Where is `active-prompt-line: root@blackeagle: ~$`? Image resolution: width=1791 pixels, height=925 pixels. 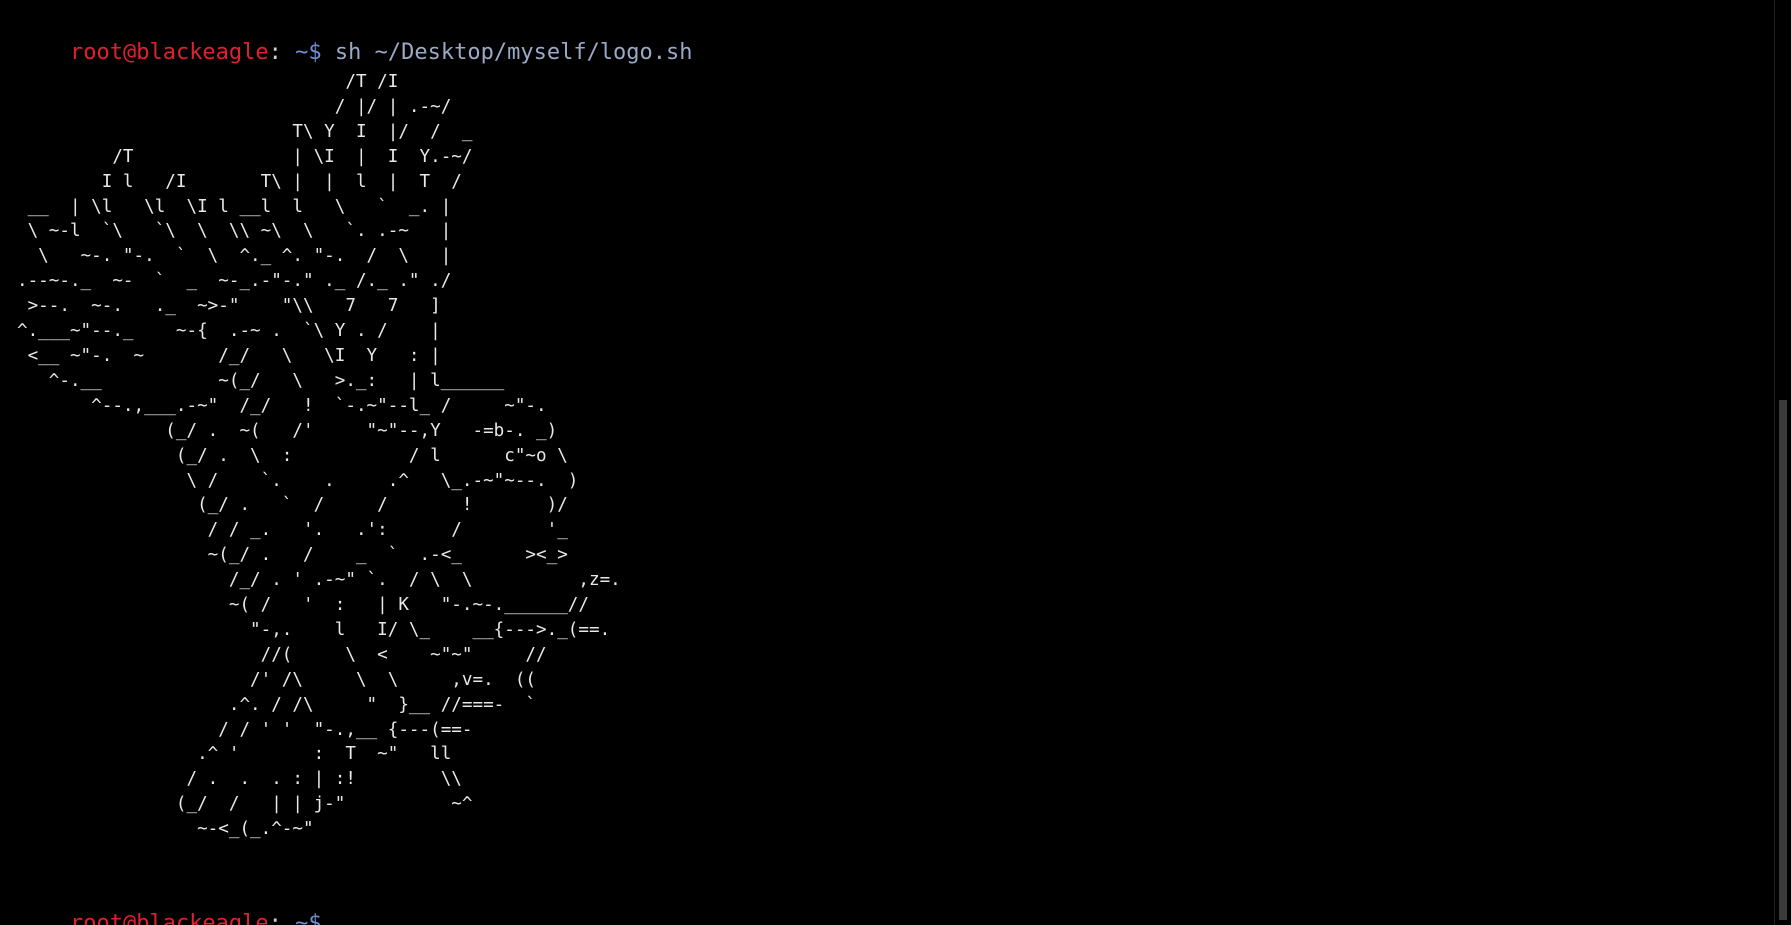 active-prompt-line: root@blackeagle: ~$ is located at coordinates (184, 905).